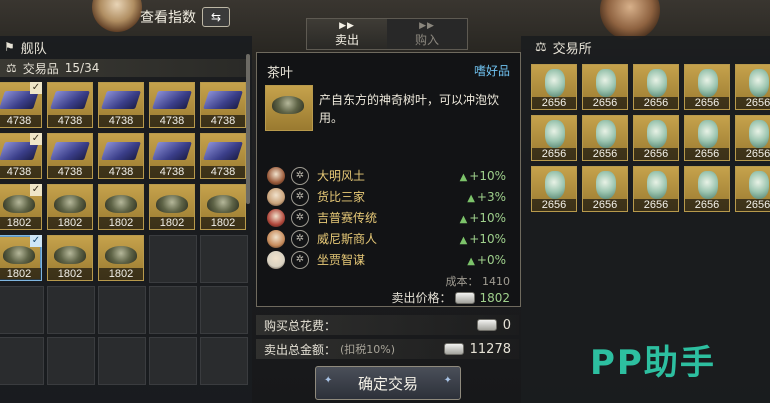 Image resolution: width=770 pixels, height=403 pixels. Describe the element at coordinates (347, 239) in the screenshot. I see `modifier-name: 威尼斯商人` at that location.